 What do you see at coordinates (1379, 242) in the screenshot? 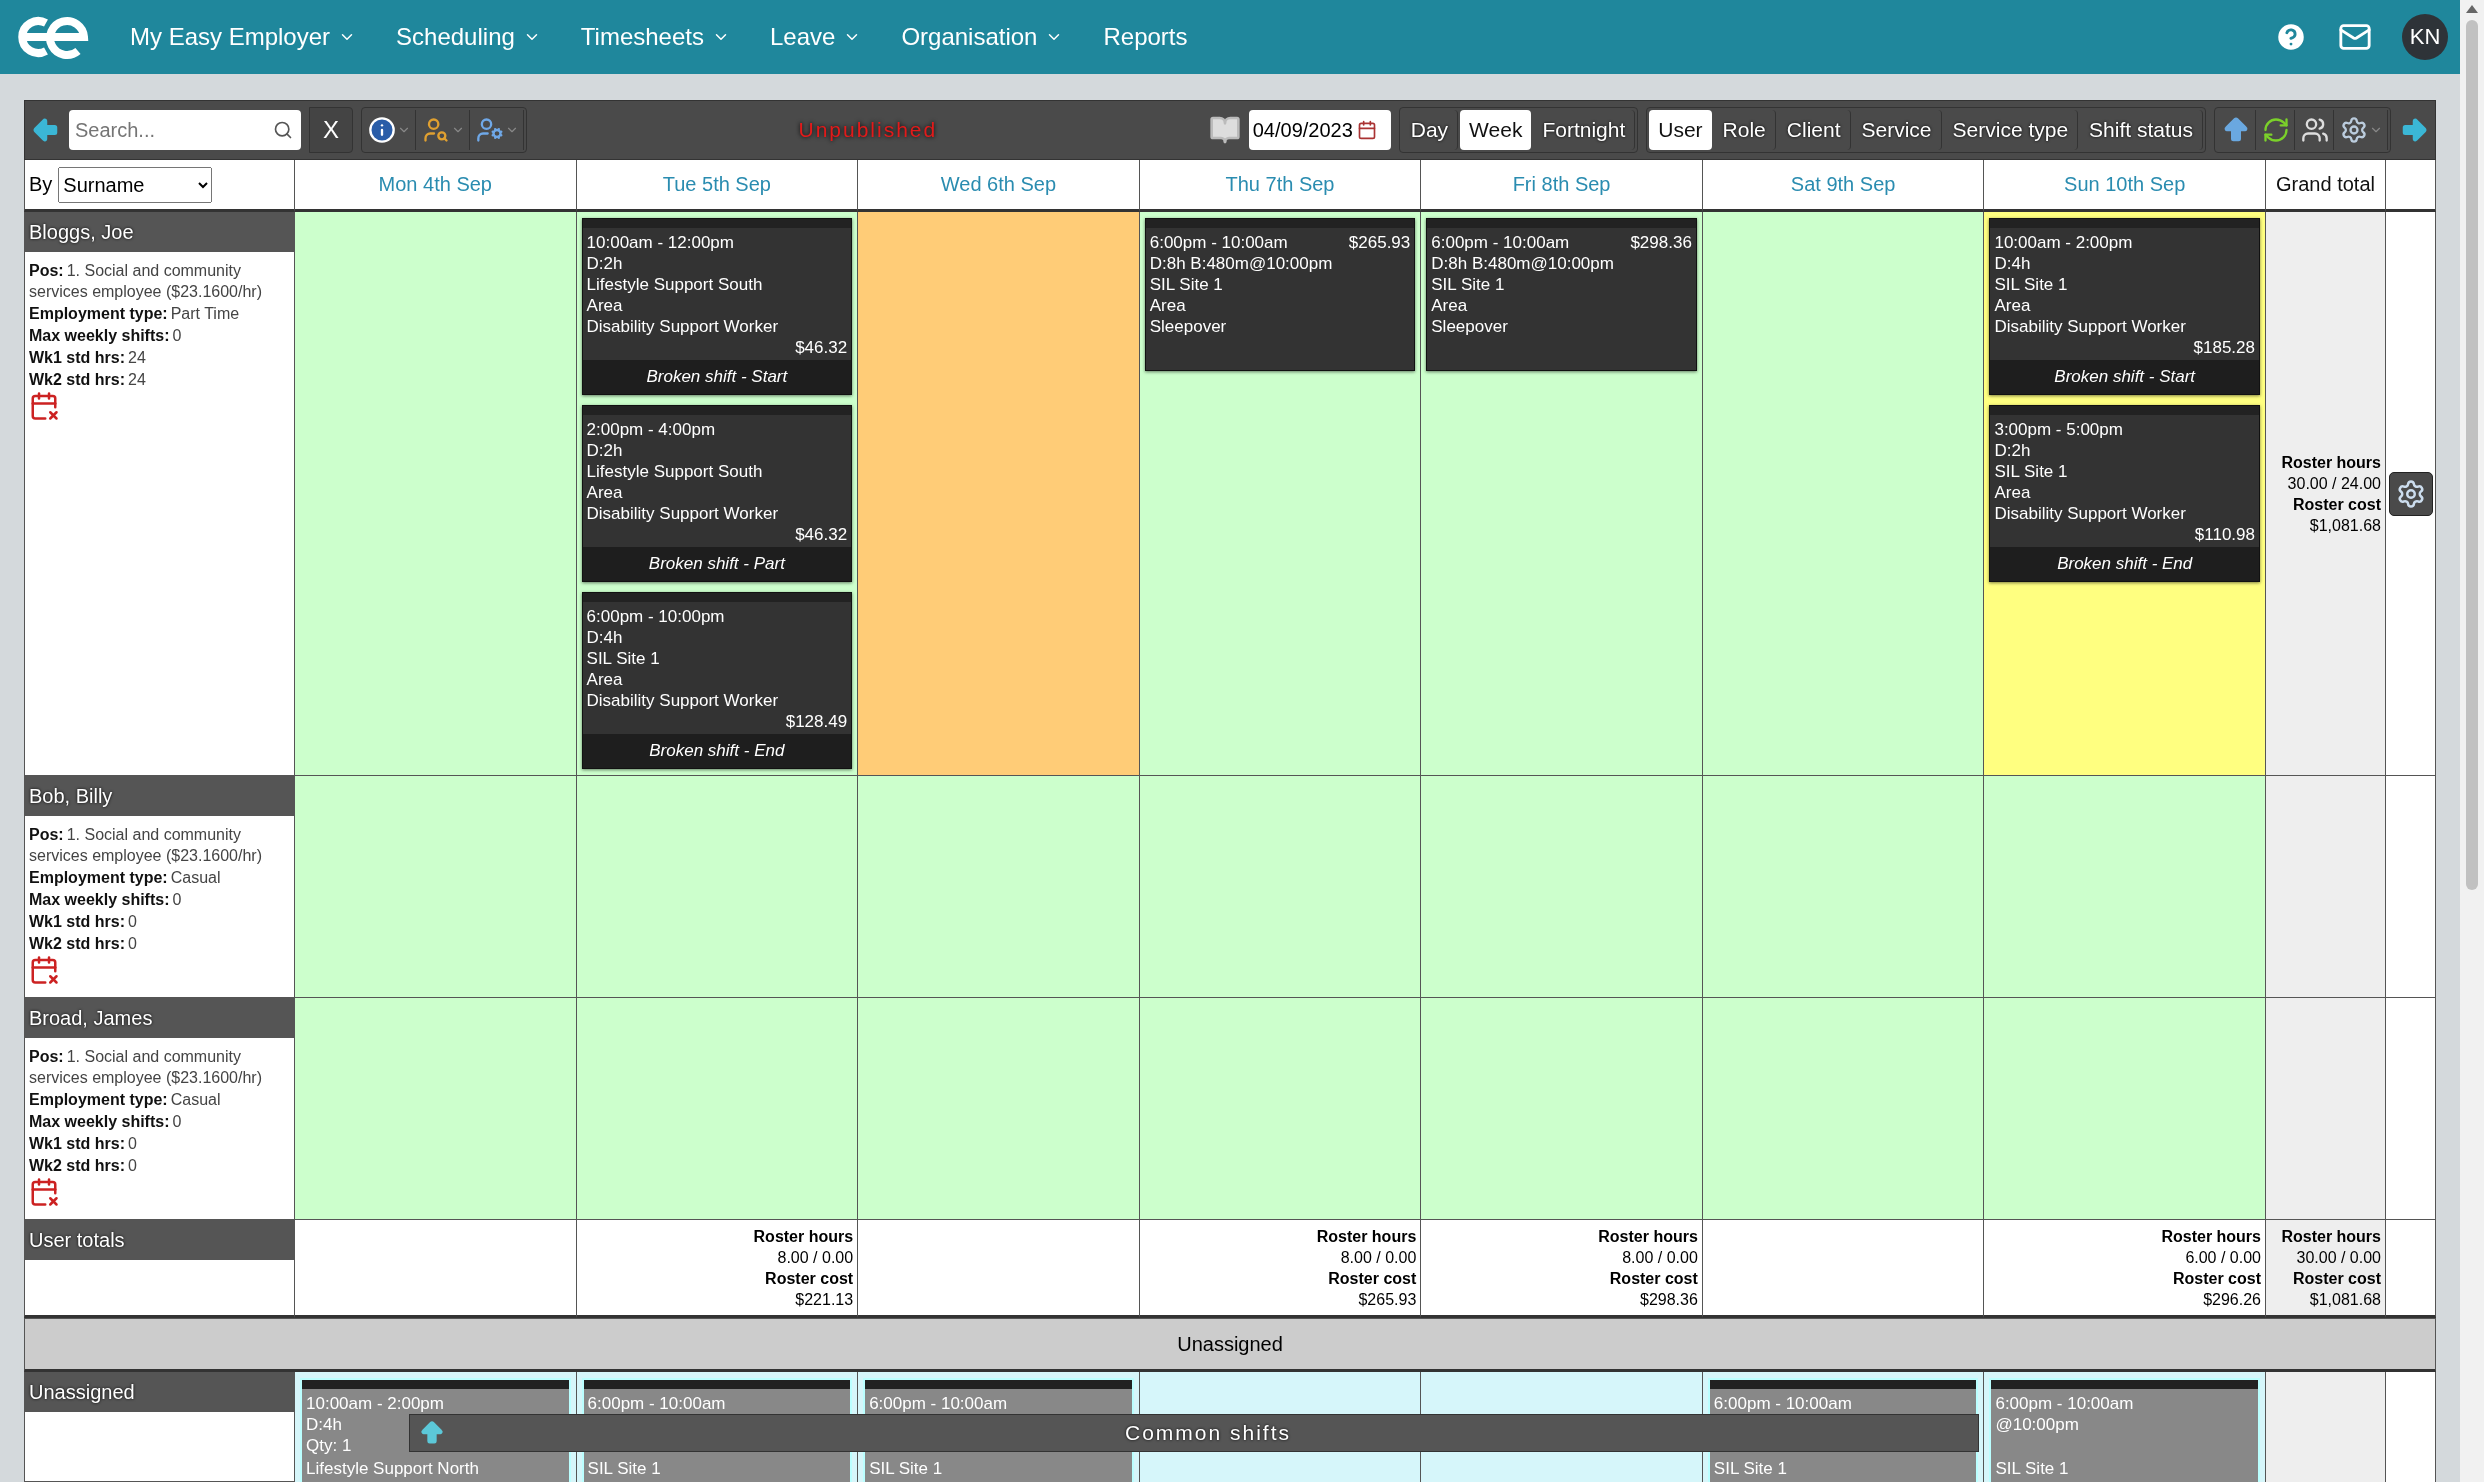
I see `shift-amount: $265.93` at bounding box center [1379, 242].